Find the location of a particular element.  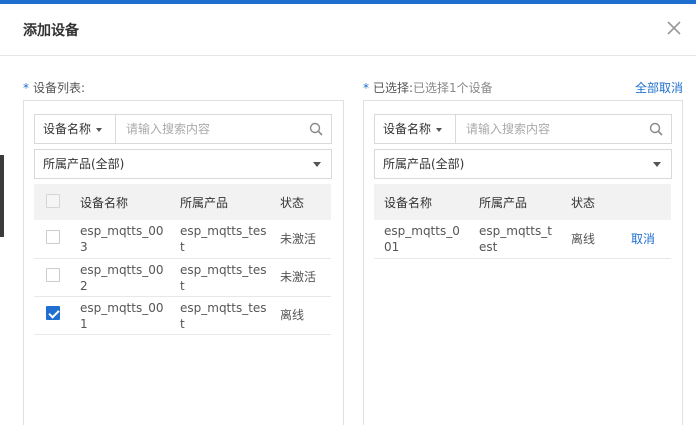

right-search-box: 设备名称 is located at coordinates (523, 129).